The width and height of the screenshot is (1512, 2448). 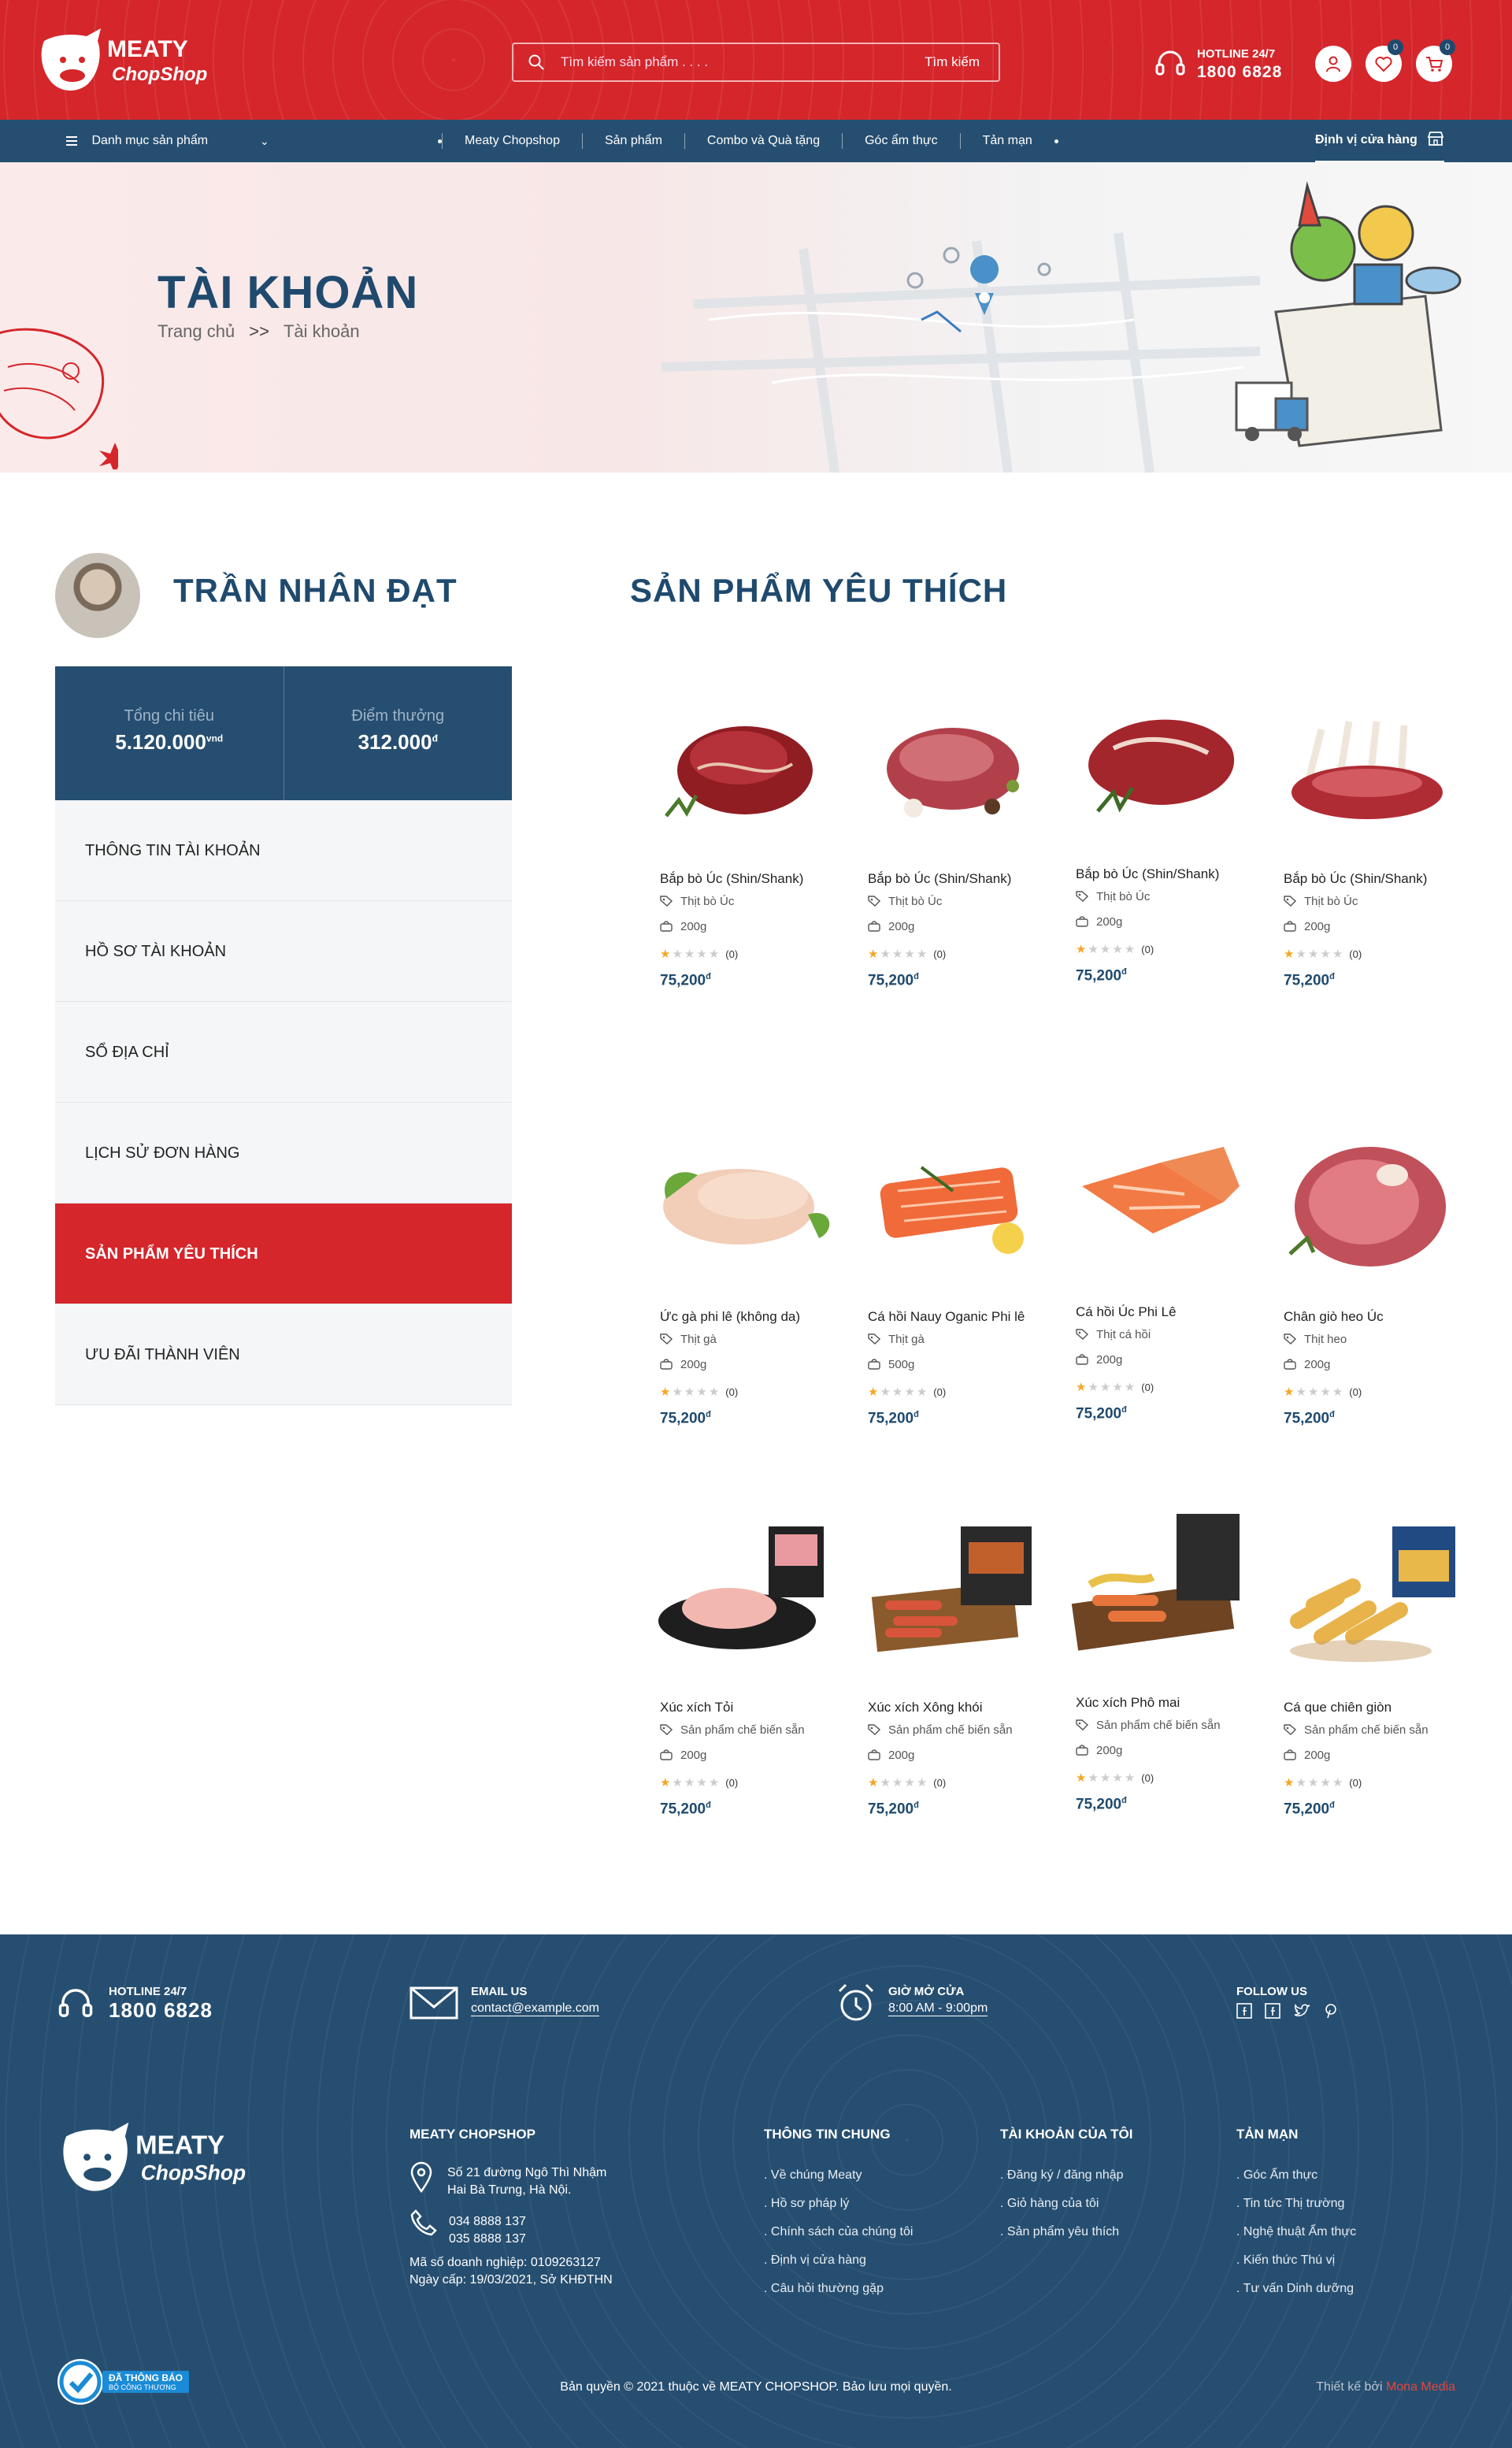 I want to click on meat-illustration, so click(x=59, y=398).